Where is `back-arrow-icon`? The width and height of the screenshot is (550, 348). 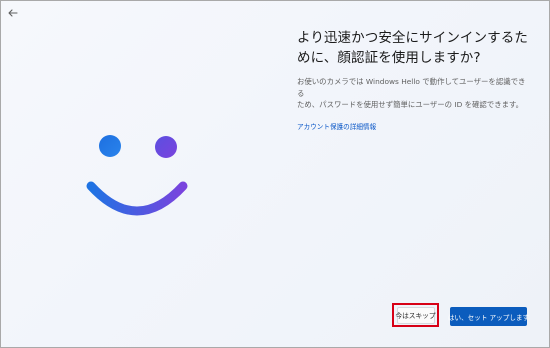 back-arrow-icon is located at coordinates (13, 13).